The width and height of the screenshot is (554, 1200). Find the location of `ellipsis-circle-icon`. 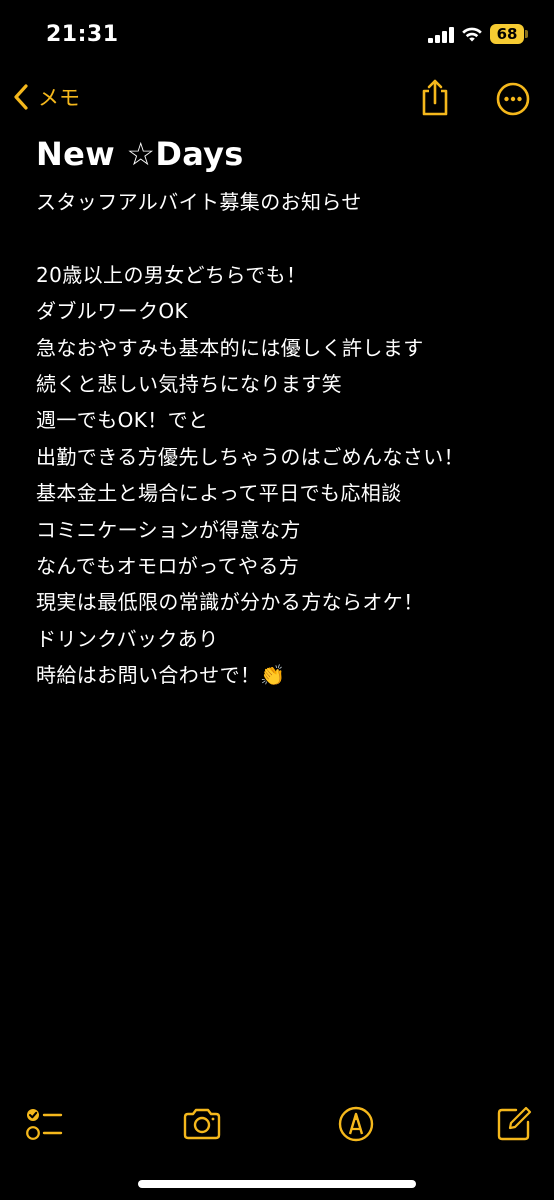

ellipsis-circle-icon is located at coordinates (513, 99).